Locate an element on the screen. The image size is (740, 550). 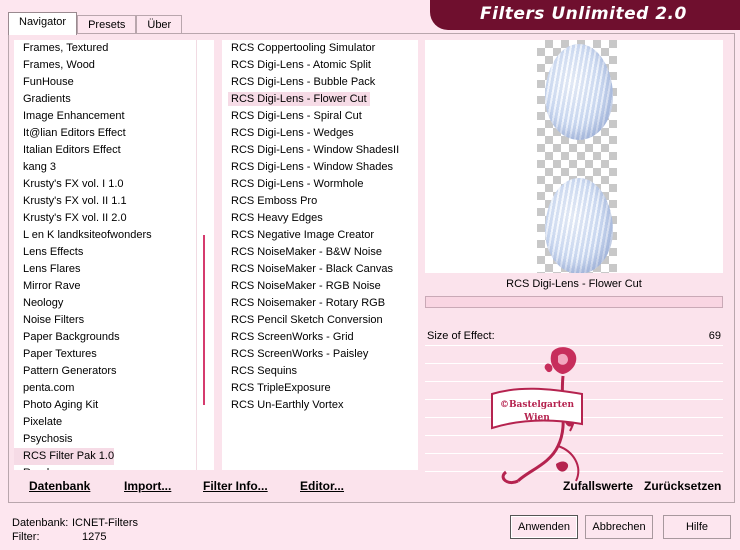
filter-item-label: RCS Digi-Lens - Wedges is located at coordinates (292, 133).